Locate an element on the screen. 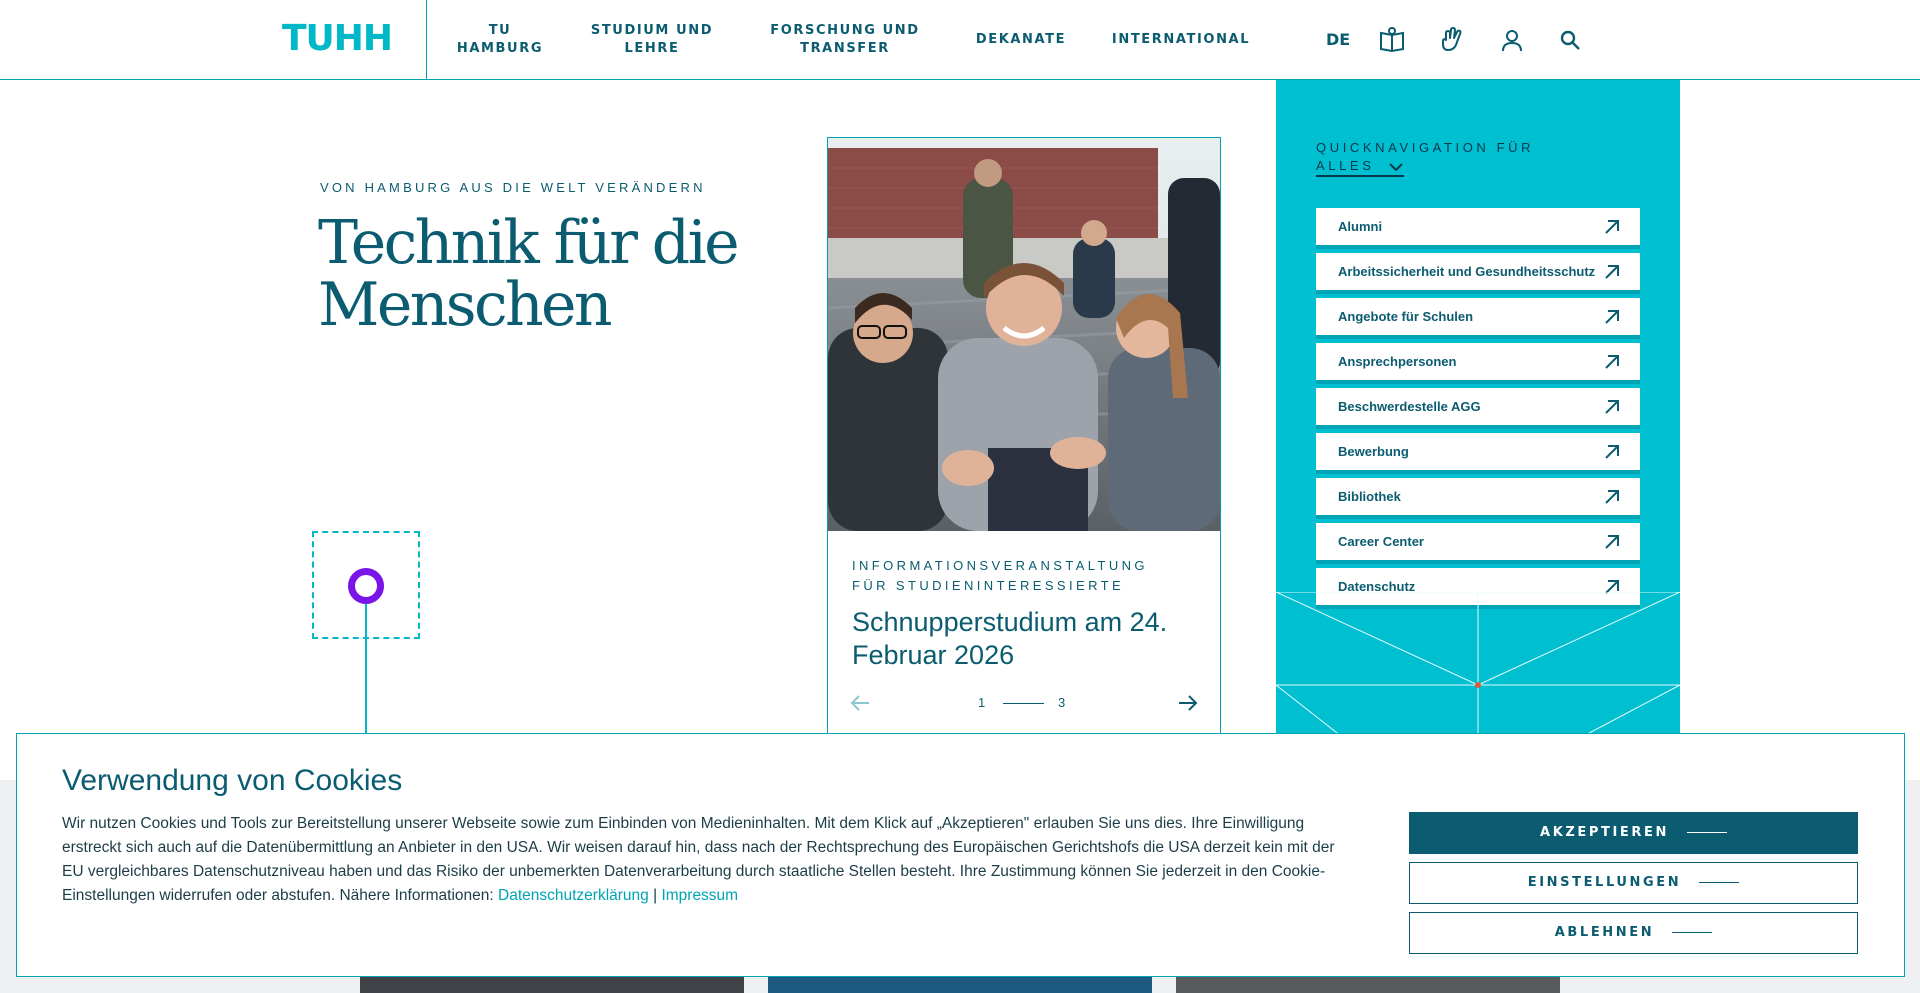 This screenshot has width=1920, height=993. timeline-marker-icon is located at coordinates (366, 586).